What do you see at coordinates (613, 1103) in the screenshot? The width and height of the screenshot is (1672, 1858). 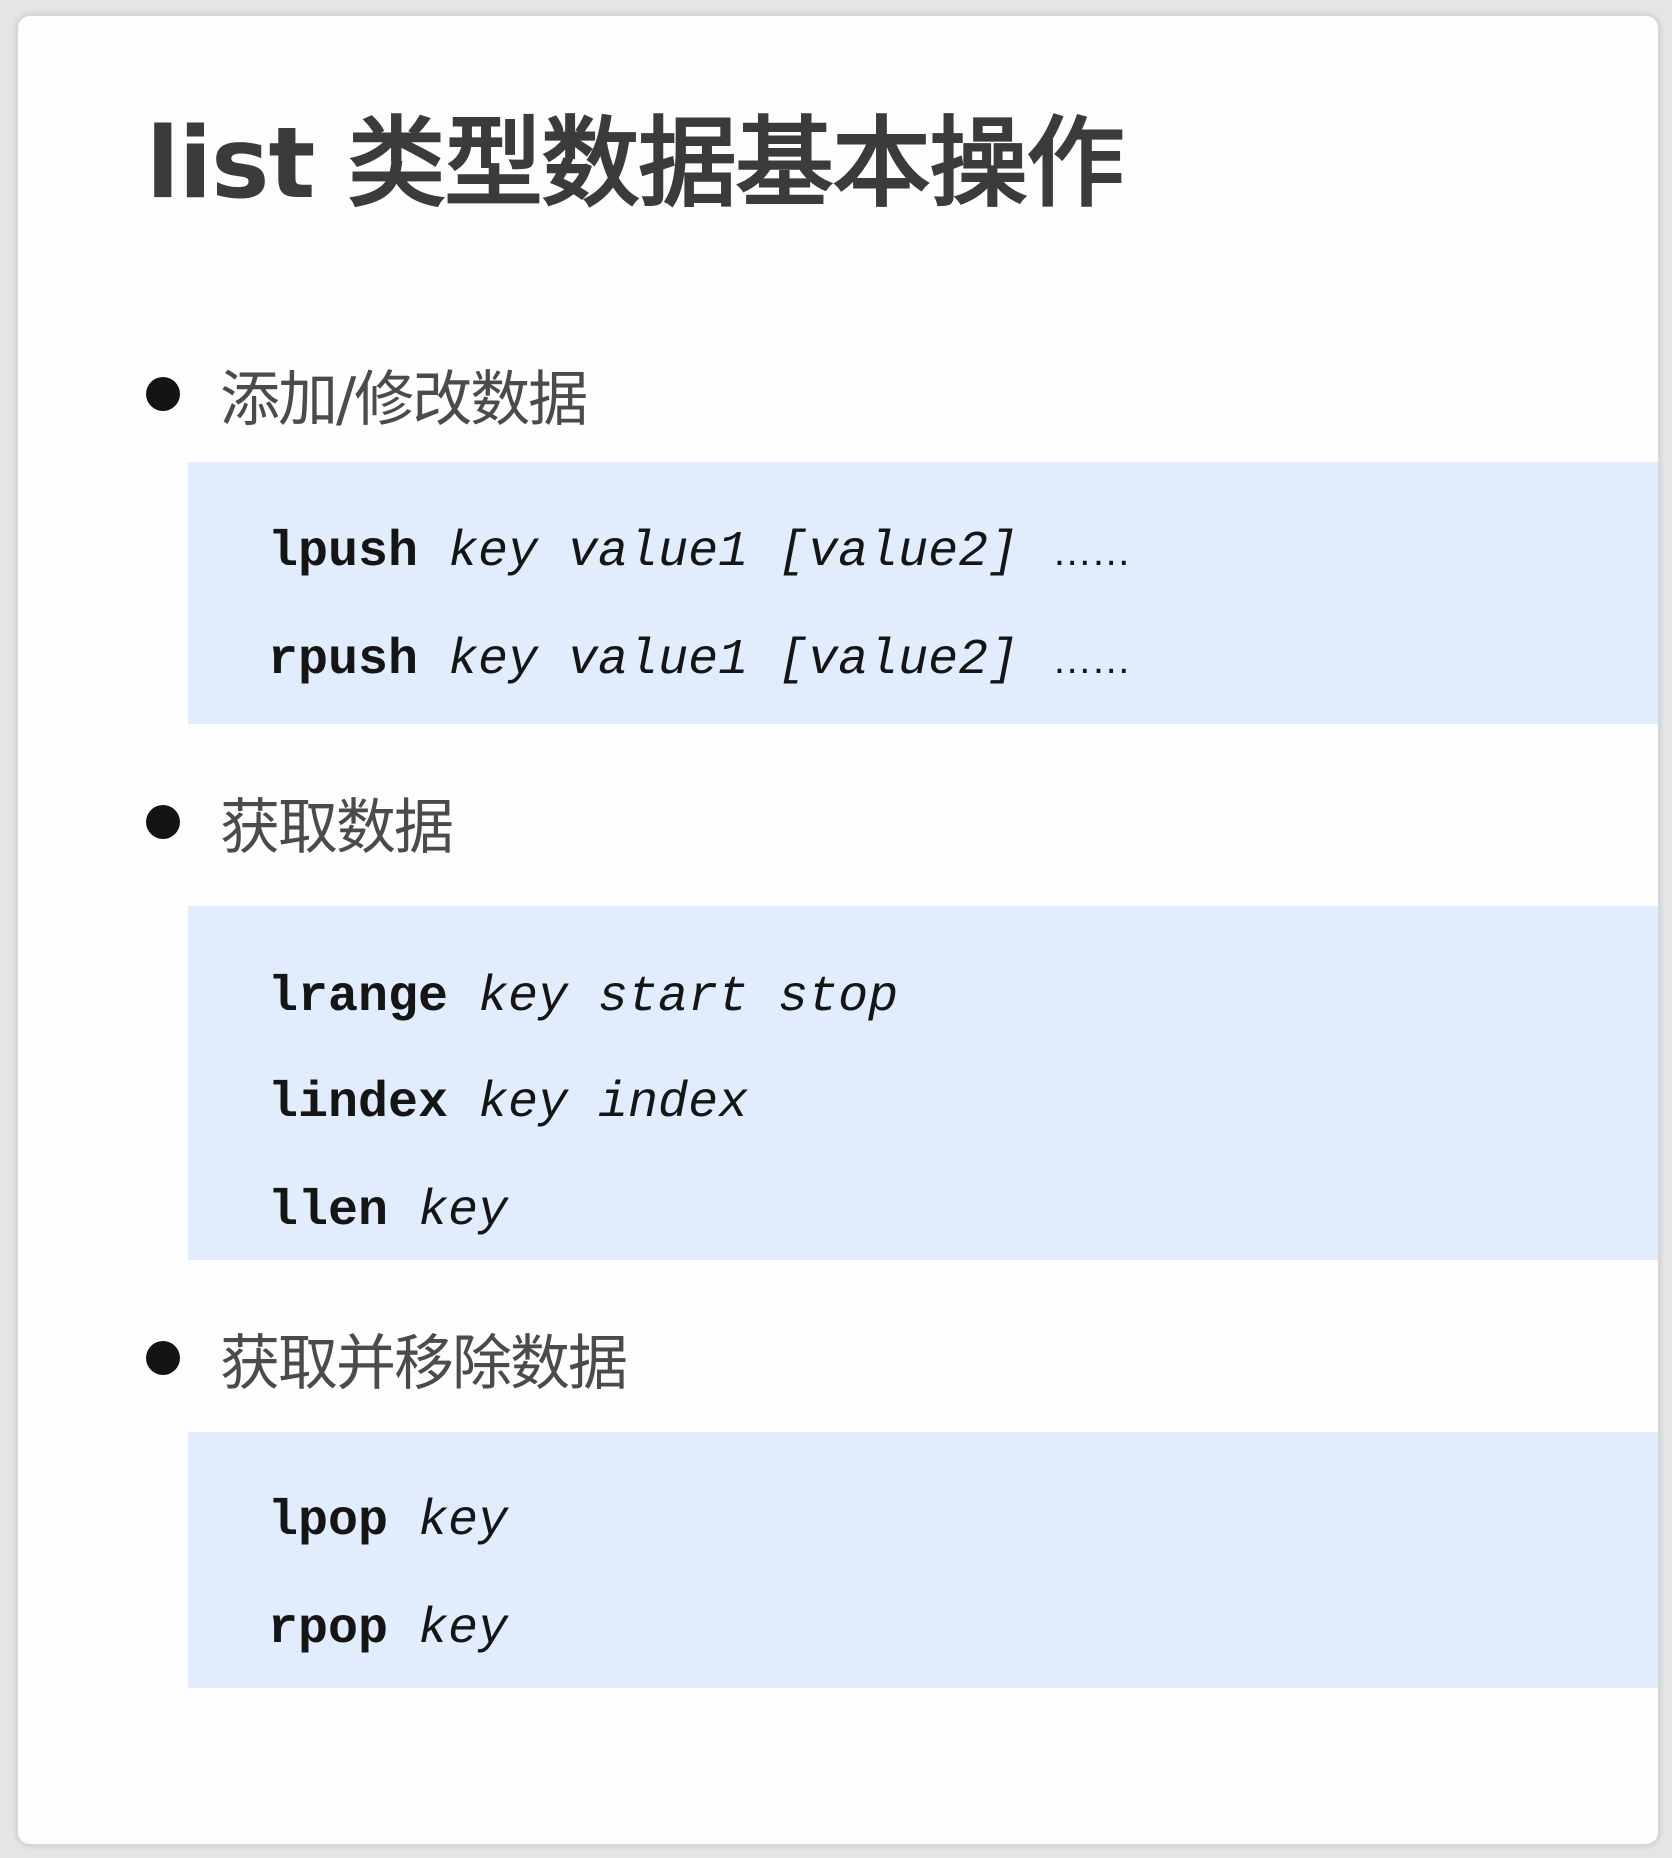 I see `command-args: key index` at bounding box center [613, 1103].